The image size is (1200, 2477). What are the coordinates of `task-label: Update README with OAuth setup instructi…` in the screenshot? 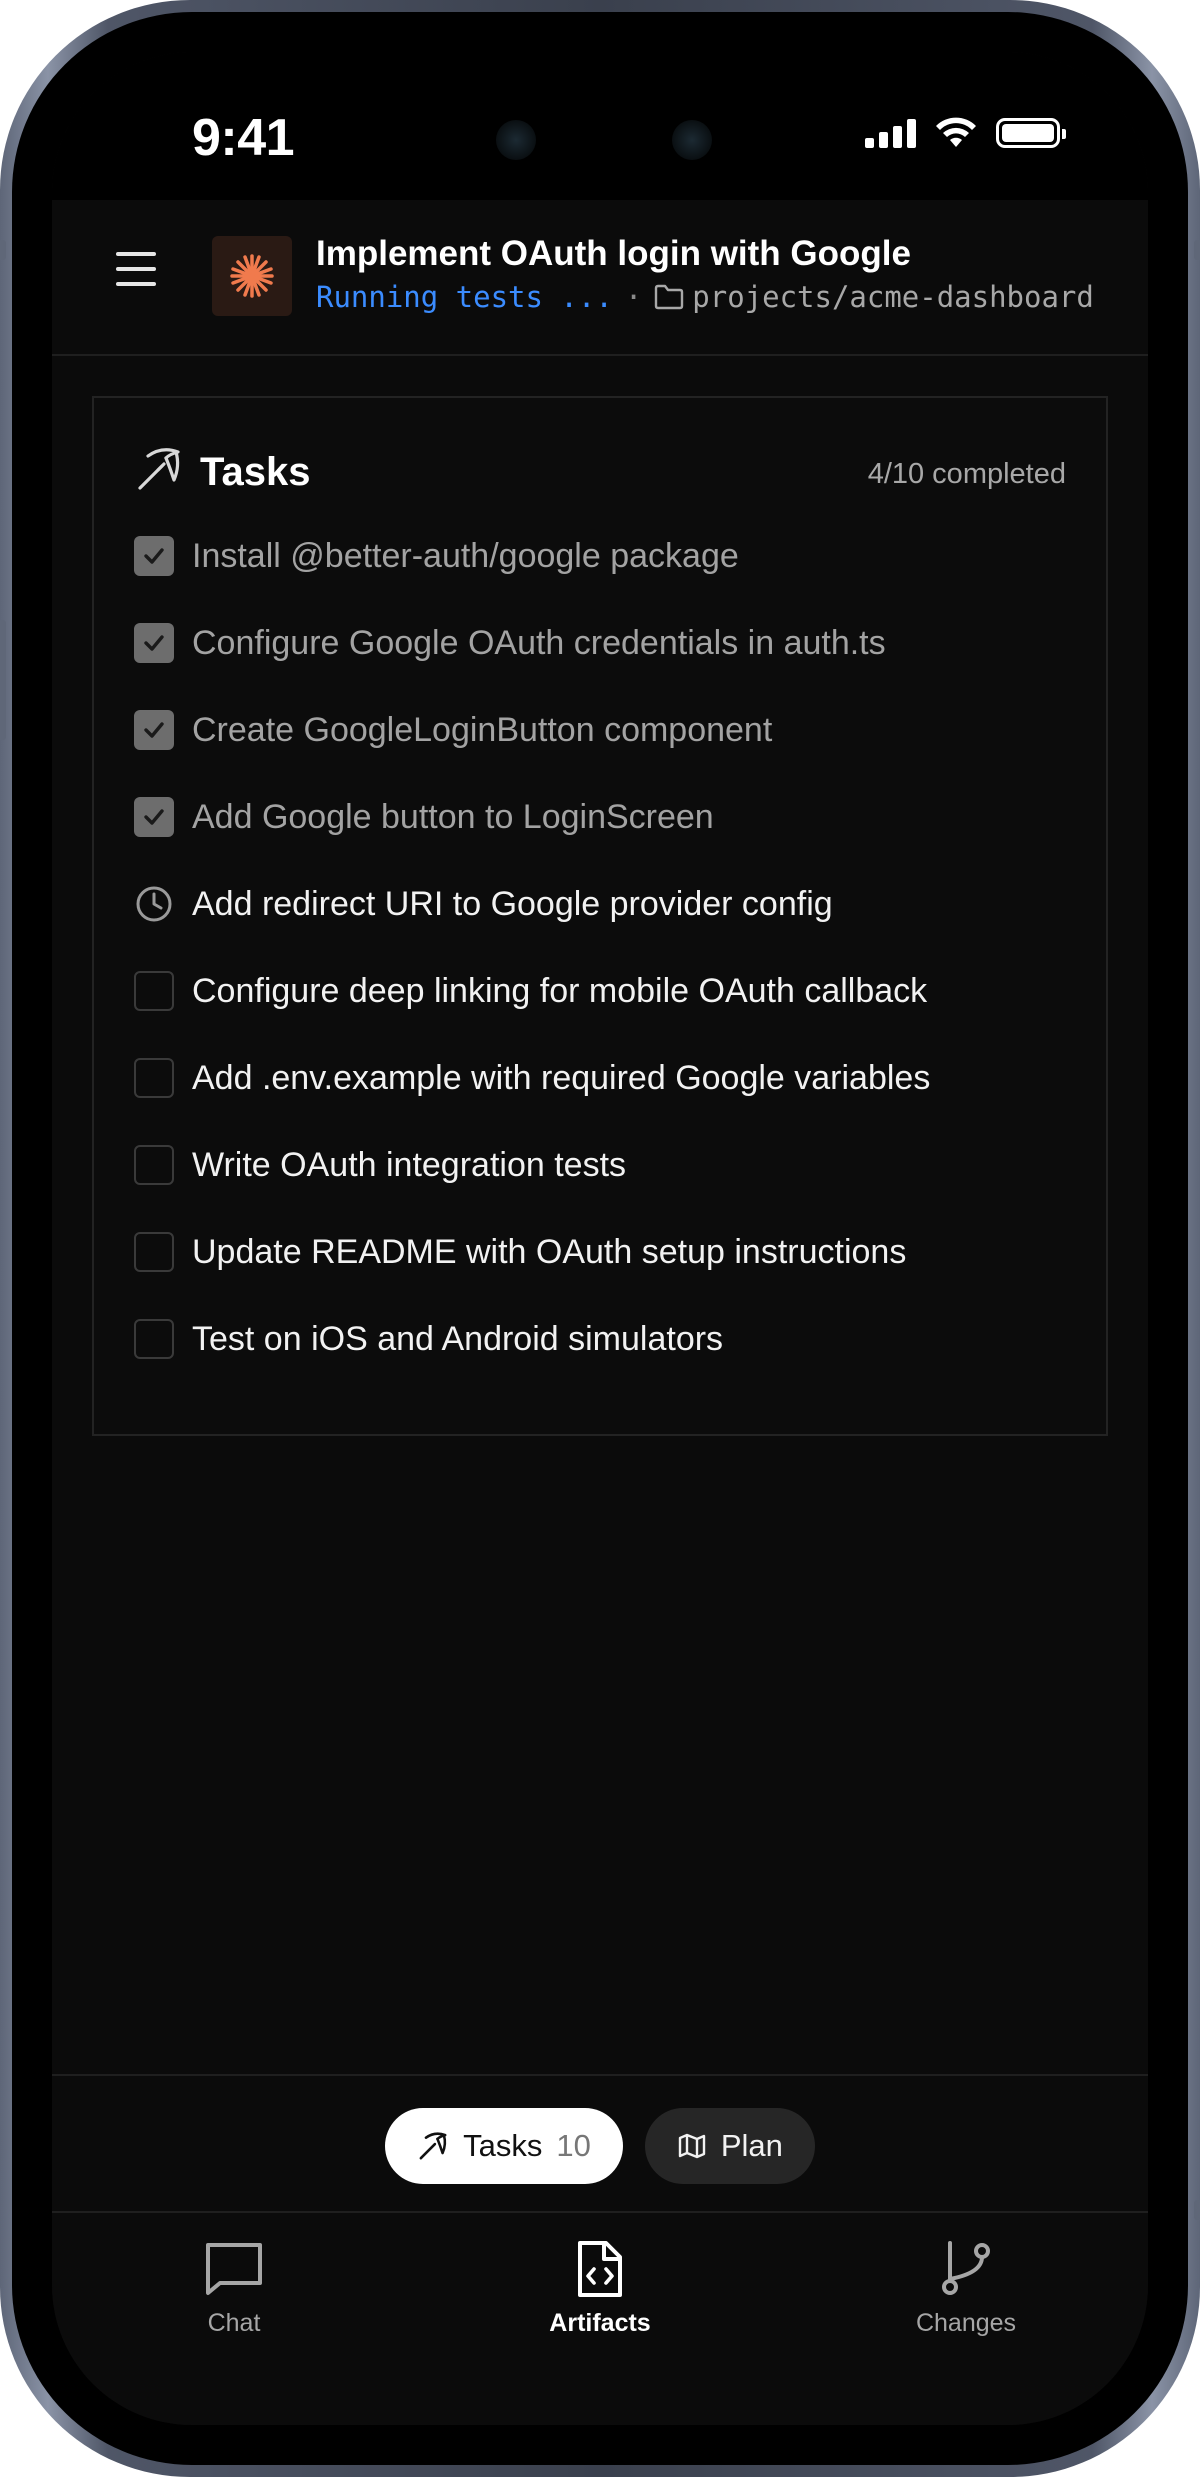 It's located at (549, 1252).